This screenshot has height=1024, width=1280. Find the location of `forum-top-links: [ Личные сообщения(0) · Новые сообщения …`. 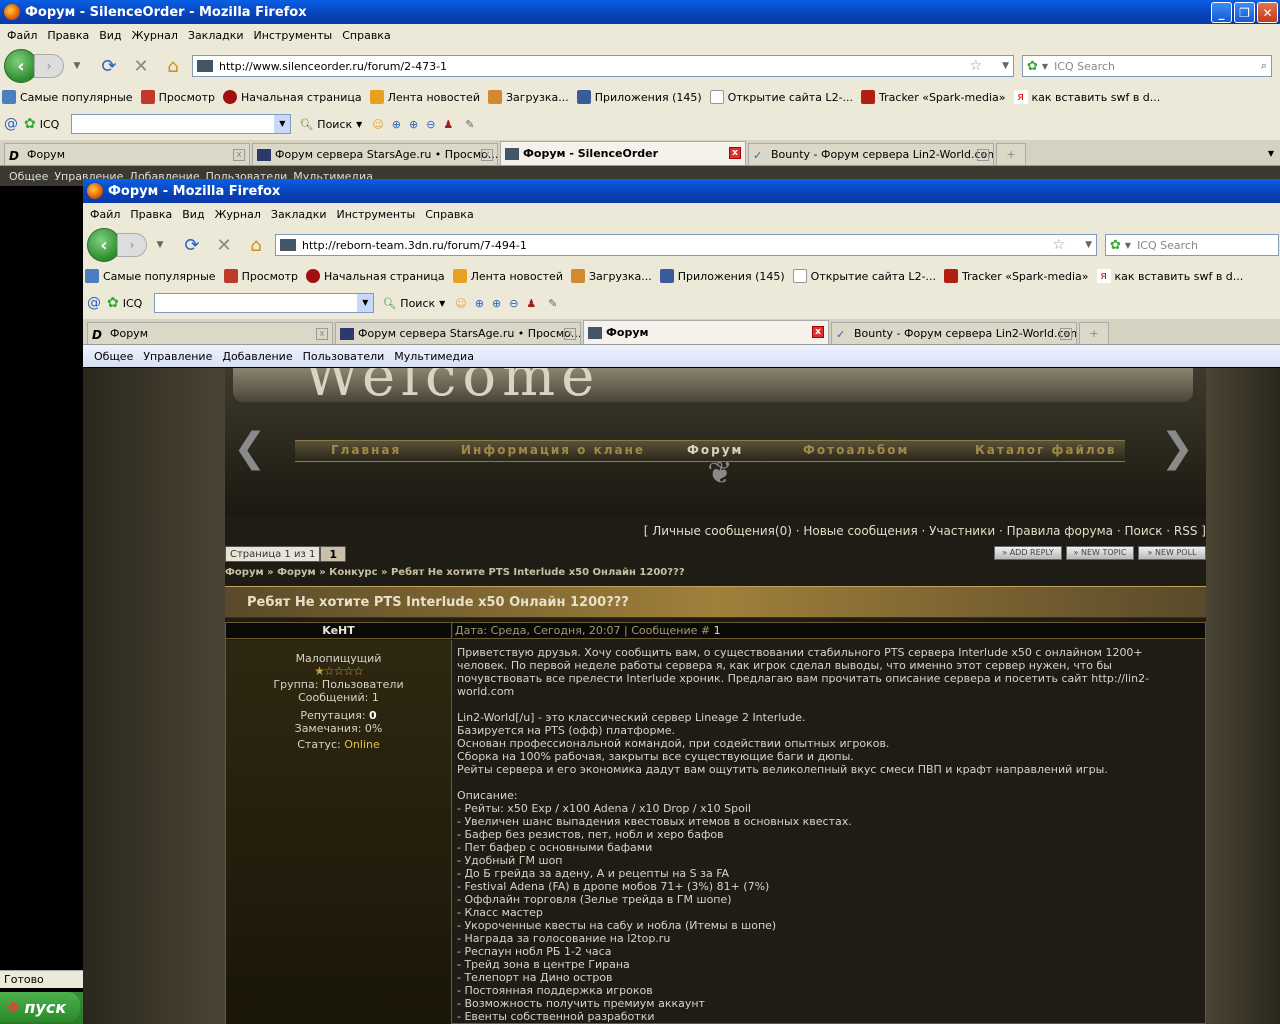

forum-top-links: [ Личные сообщения(0) · Новые сообщения … is located at coordinates (925, 531).